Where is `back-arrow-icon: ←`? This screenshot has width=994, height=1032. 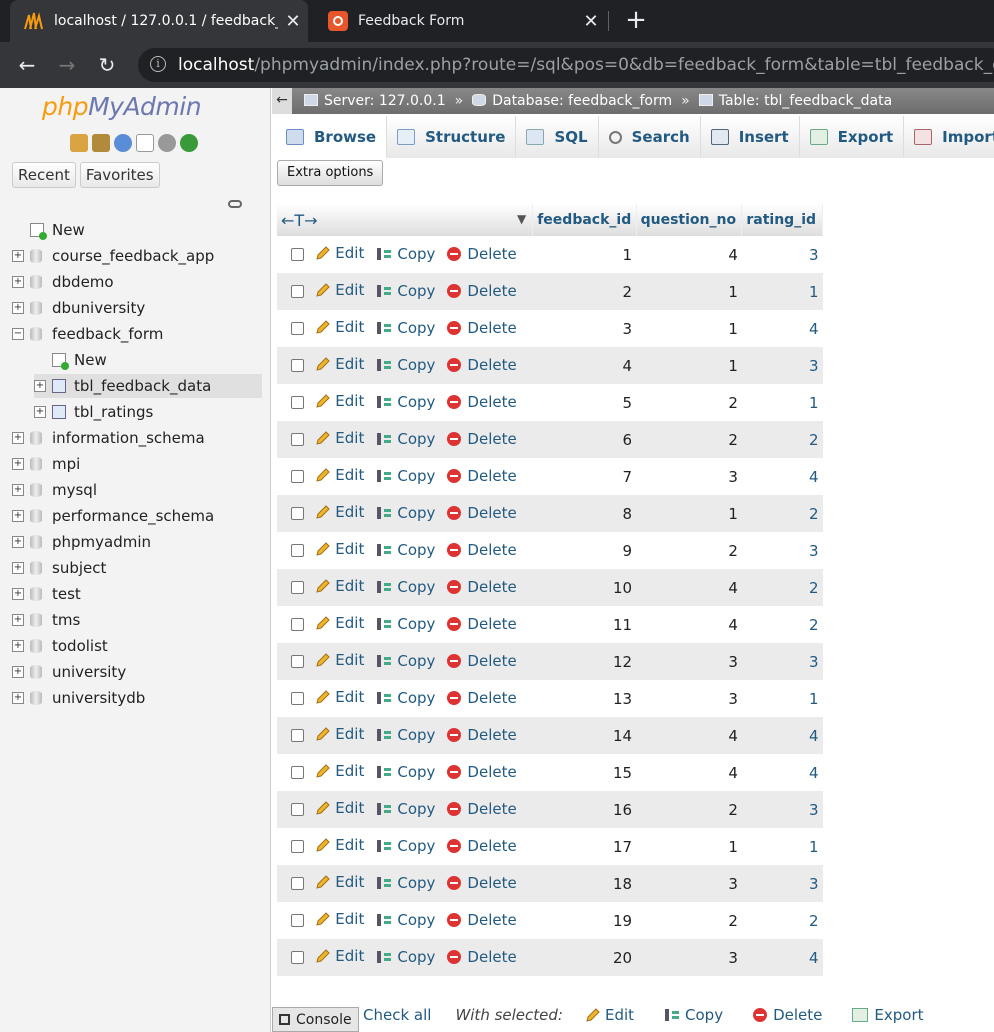
back-arrow-icon: ← is located at coordinates (27, 65).